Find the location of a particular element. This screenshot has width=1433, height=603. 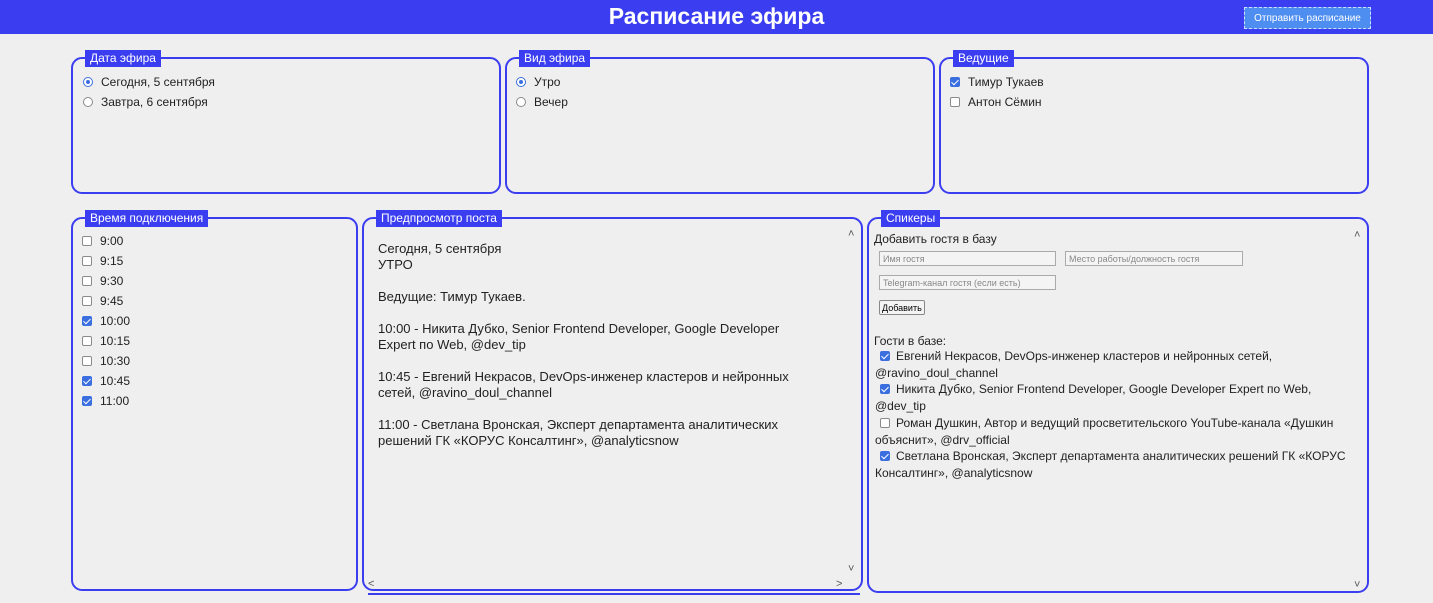

time-slot: 9:00 is located at coordinates (102, 241).